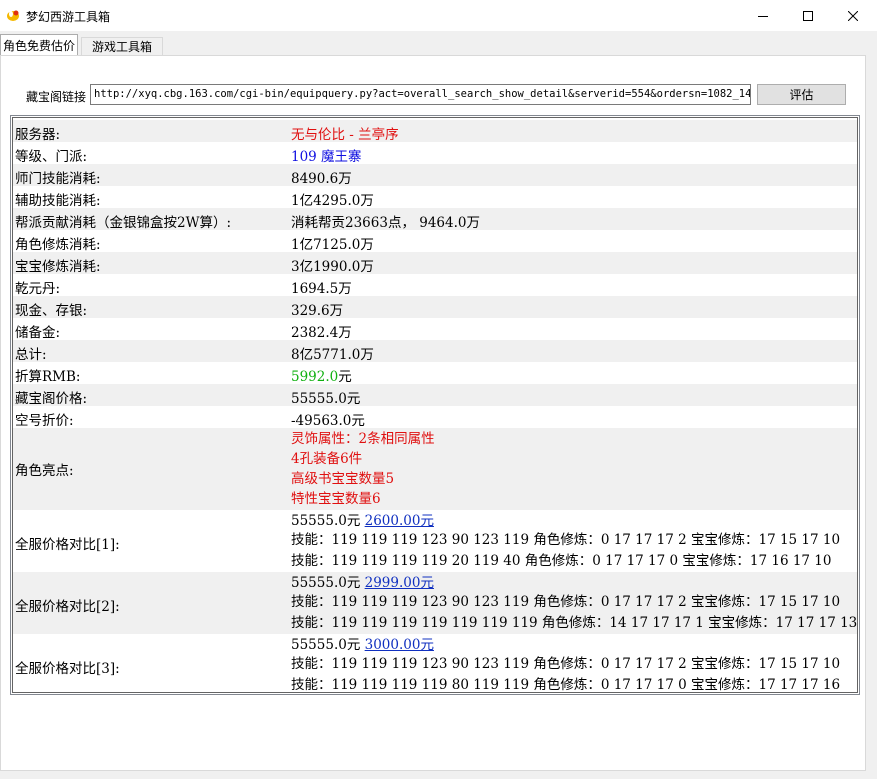 This screenshot has height=779, width=877. I want to click on evaluate-button: 评估, so click(801, 94).